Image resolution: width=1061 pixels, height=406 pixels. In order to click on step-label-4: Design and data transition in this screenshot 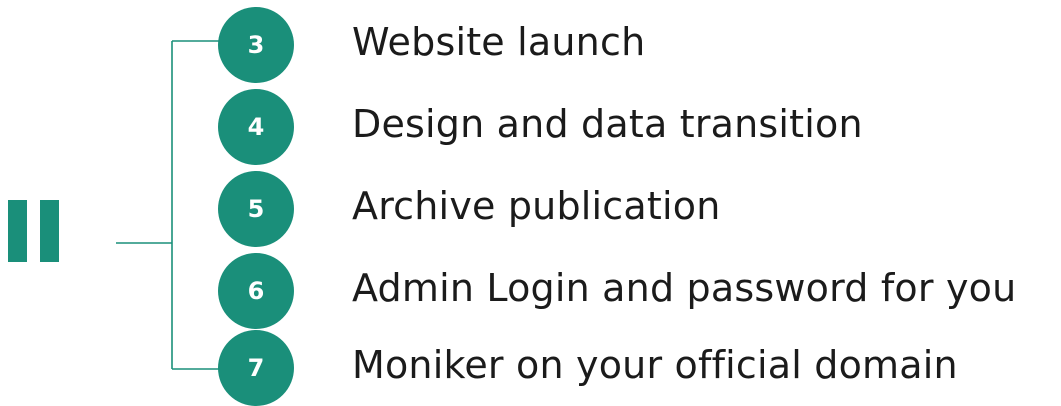, I will do `click(607, 124)`.